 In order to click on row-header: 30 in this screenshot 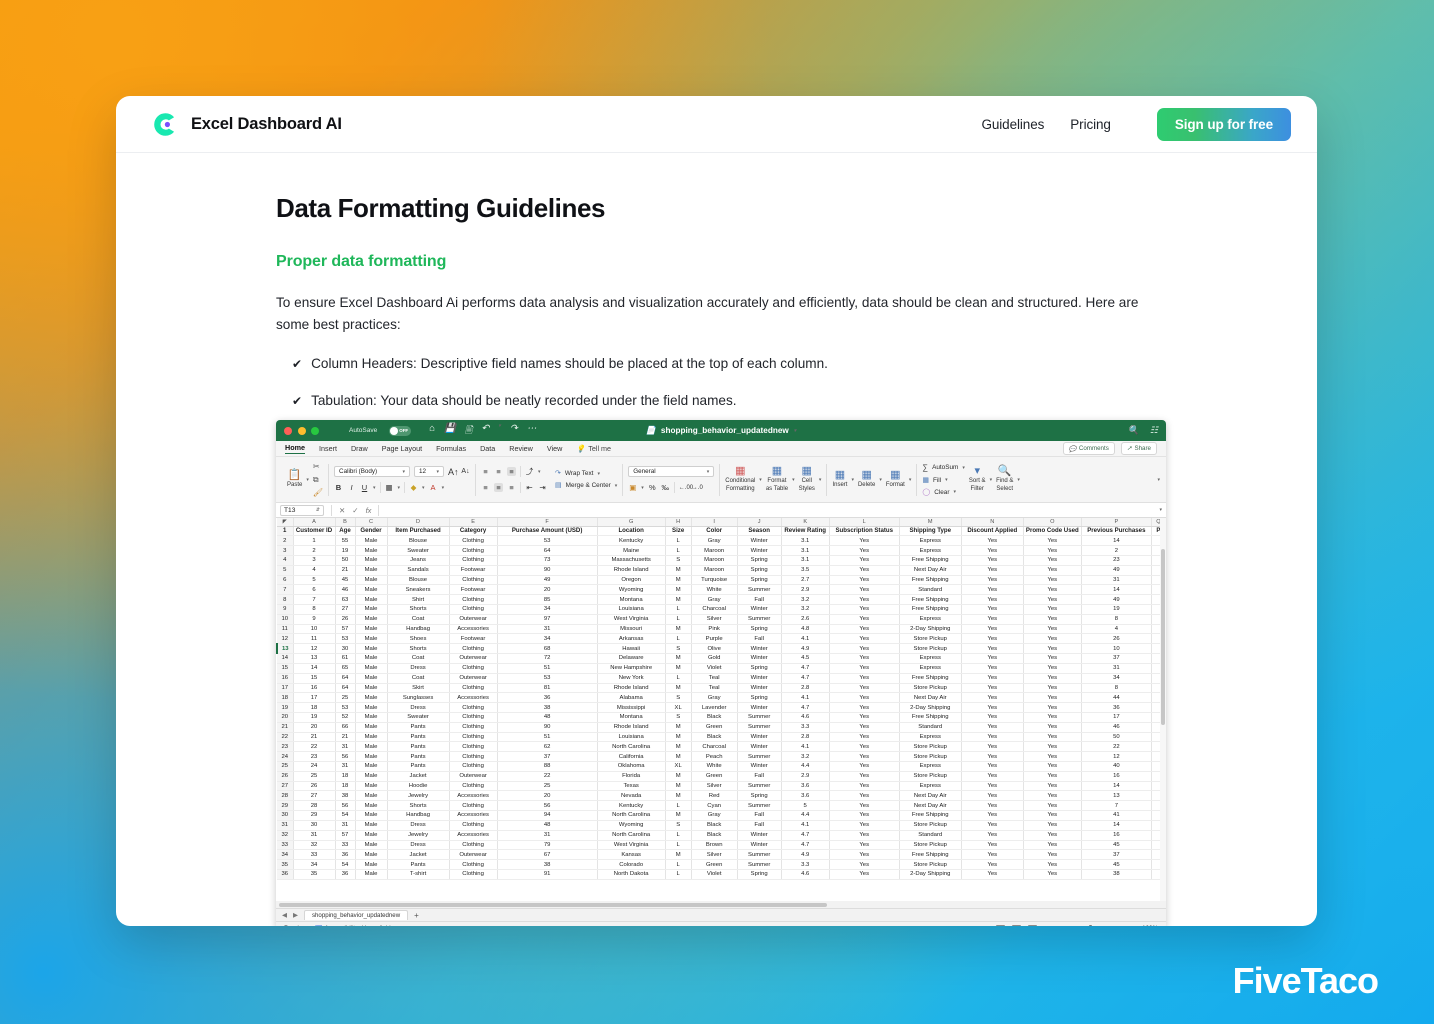, I will do `click(285, 815)`.